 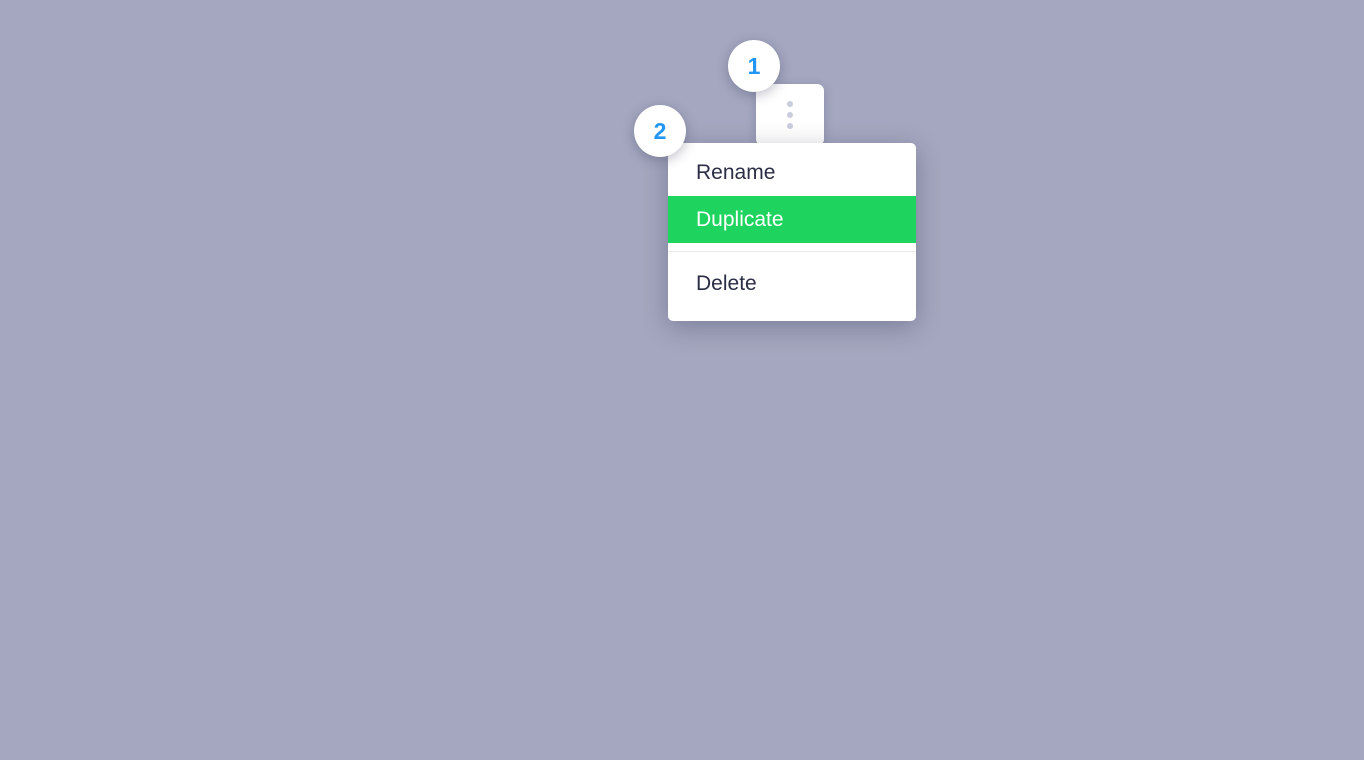 I want to click on brand-logo-b: bn, so click(x=82, y=36).